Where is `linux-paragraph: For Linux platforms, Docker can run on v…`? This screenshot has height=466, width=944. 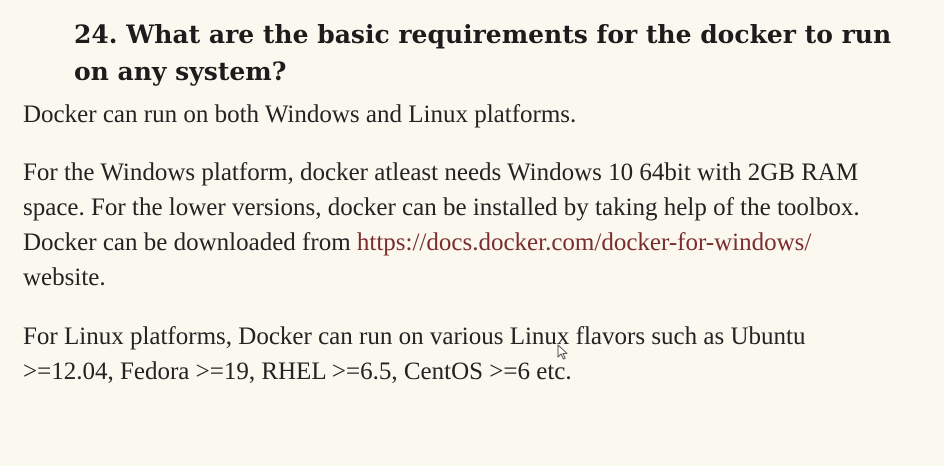
linux-paragraph: For Linux platforms, Docker can run on v… is located at coordinates (414, 354).